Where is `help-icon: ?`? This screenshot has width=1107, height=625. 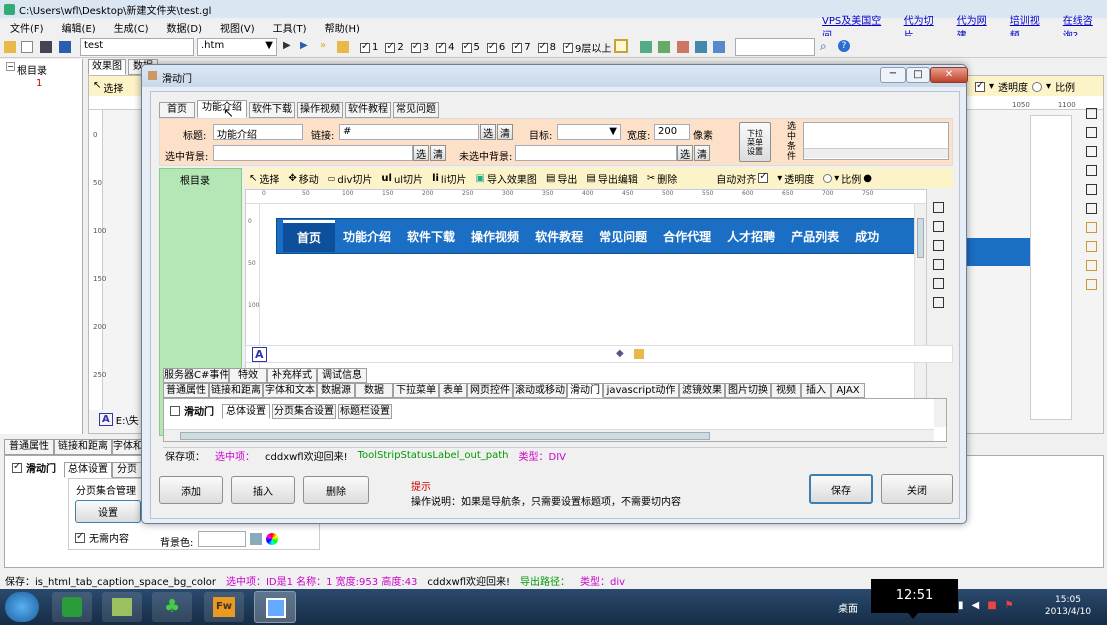 help-icon: ? is located at coordinates (844, 46).